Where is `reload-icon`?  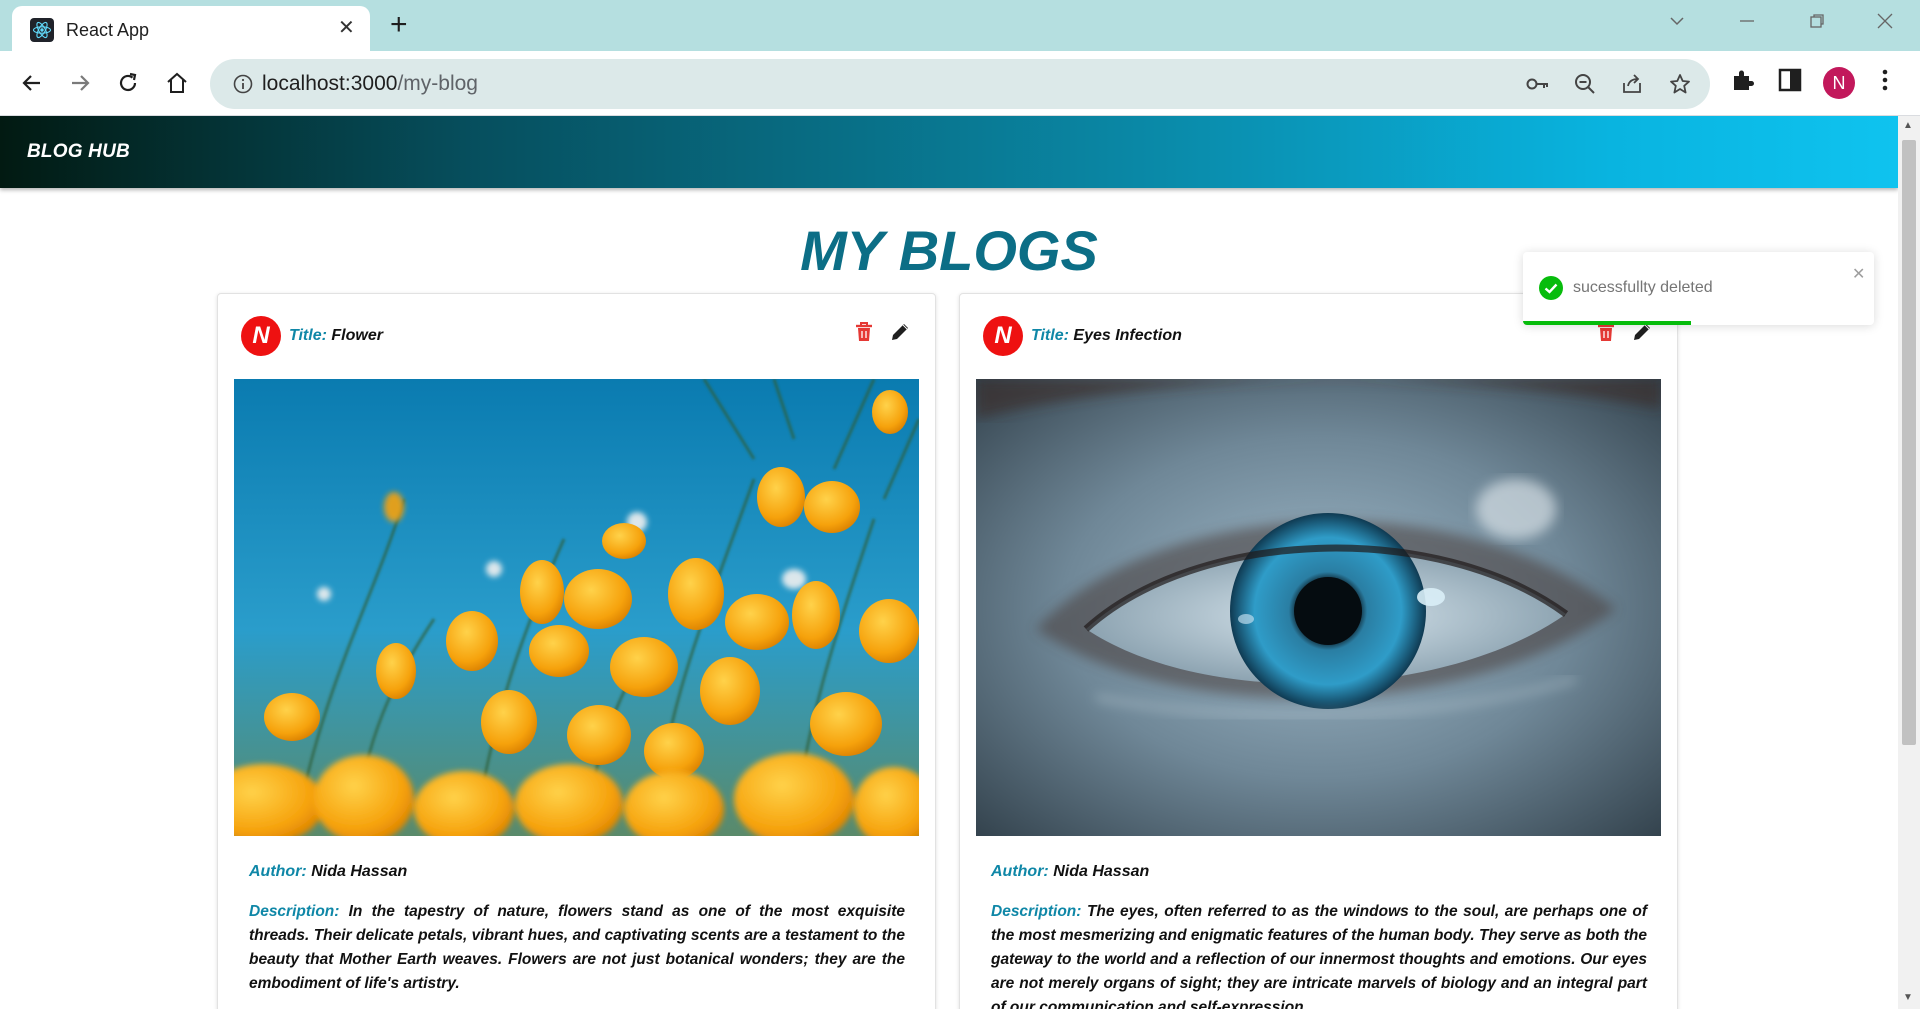
reload-icon is located at coordinates (128, 83).